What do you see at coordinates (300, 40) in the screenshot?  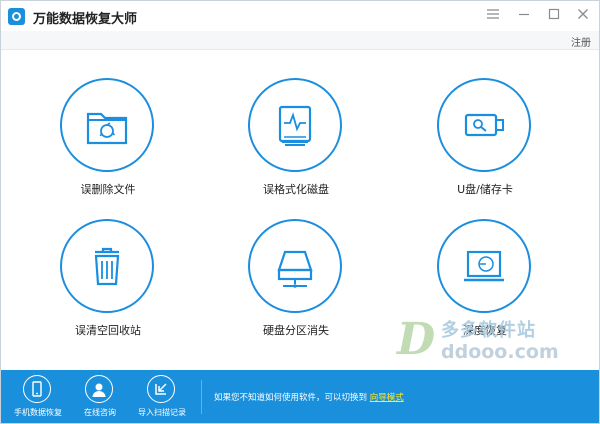 I see `toolbar-strip: 注册` at bounding box center [300, 40].